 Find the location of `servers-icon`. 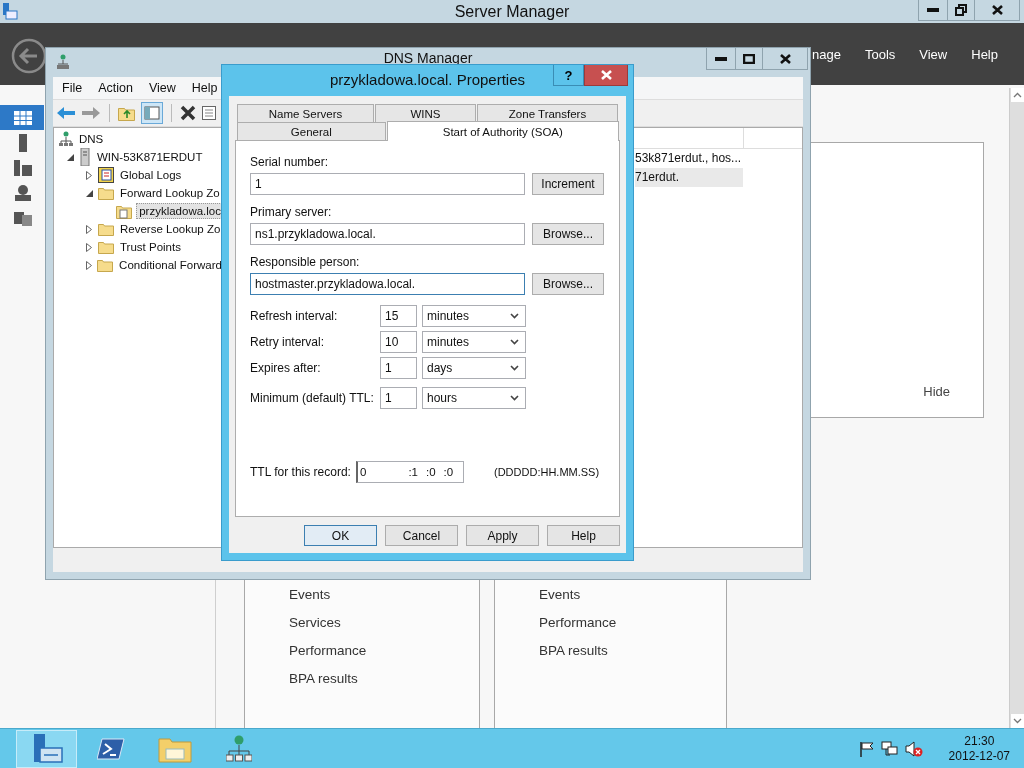

servers-icon is located at coordinates (23, 167).